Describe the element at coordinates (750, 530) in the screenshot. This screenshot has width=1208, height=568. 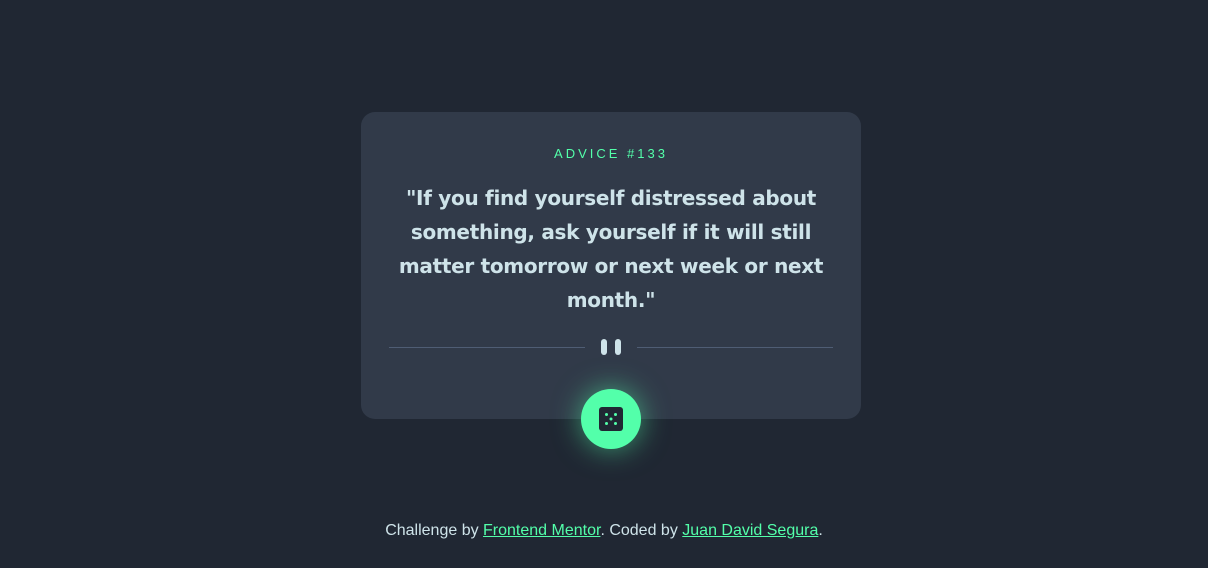
I see `author-link: Juan David Segura` at that location.